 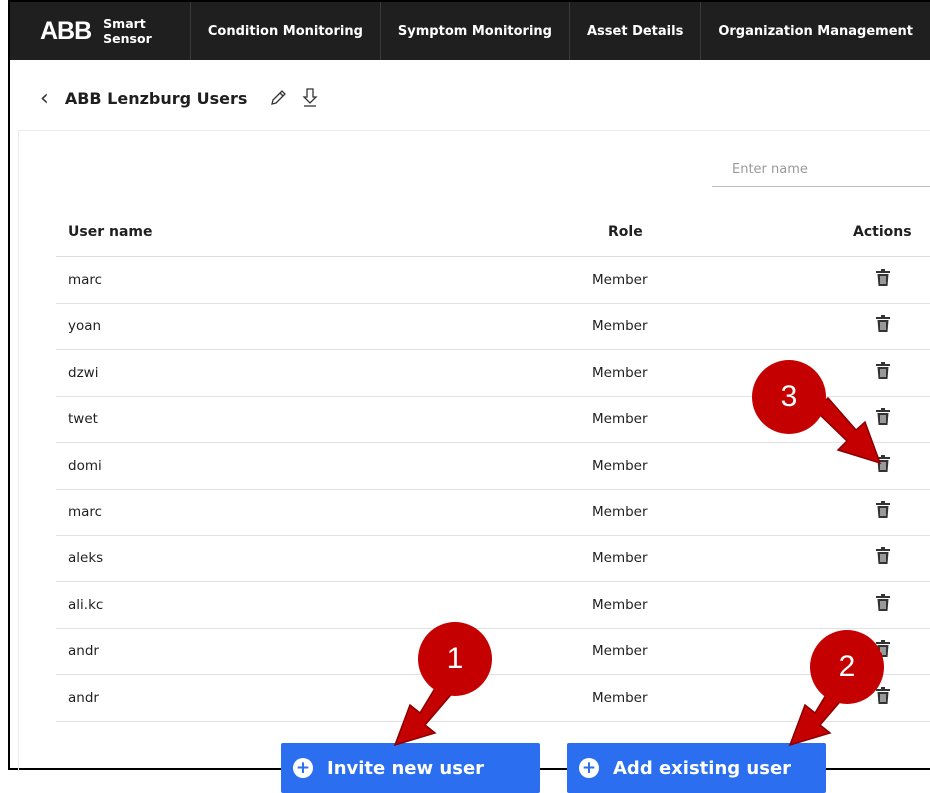 I want to click on annotation-badge-1: 1, so click(x=455, y=659).